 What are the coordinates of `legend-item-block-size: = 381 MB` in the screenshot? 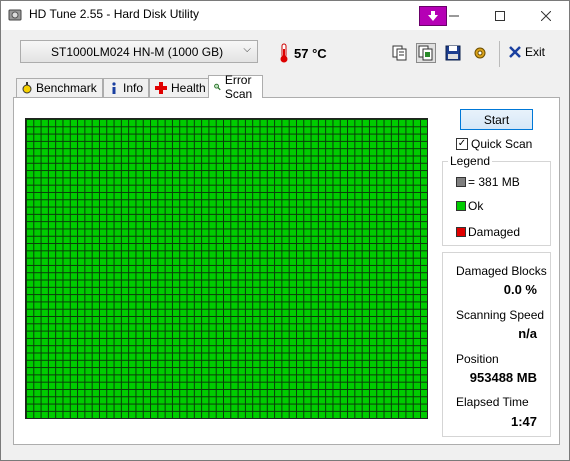 It's located at (488, 182).